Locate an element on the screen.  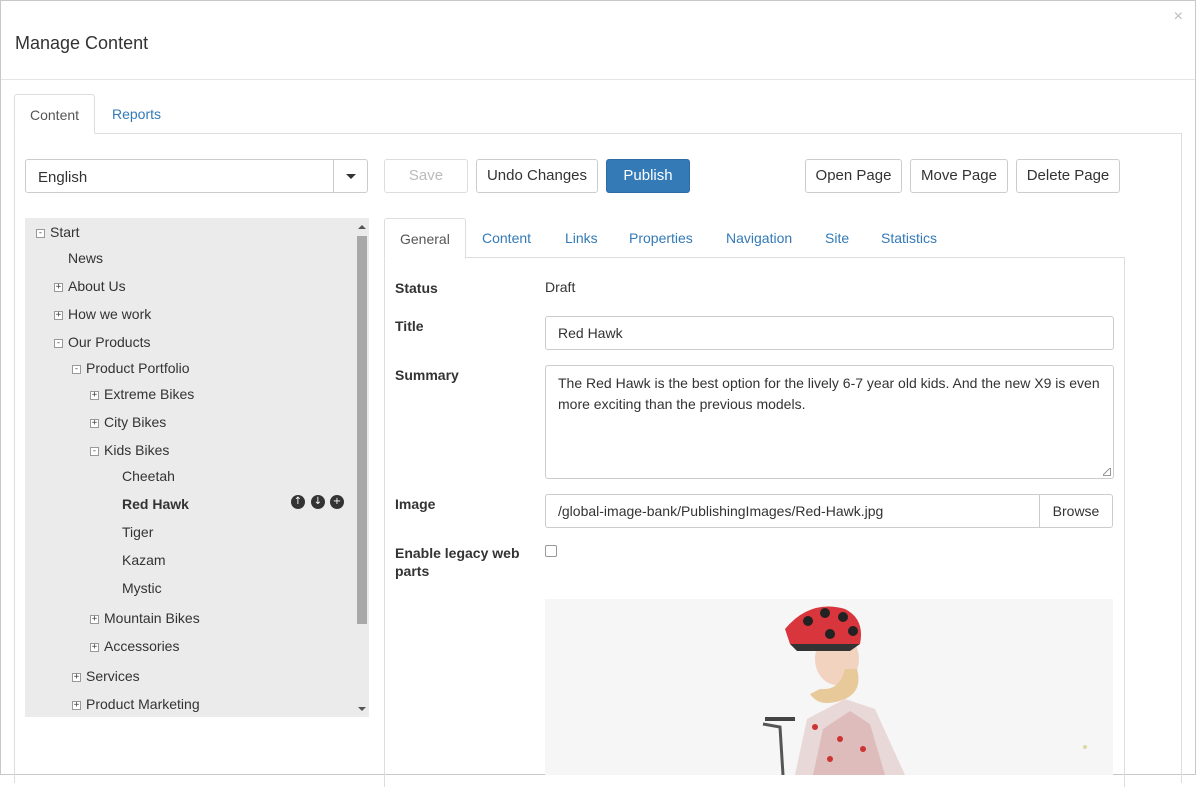
language-select: English is located at coordinates (196, 176).